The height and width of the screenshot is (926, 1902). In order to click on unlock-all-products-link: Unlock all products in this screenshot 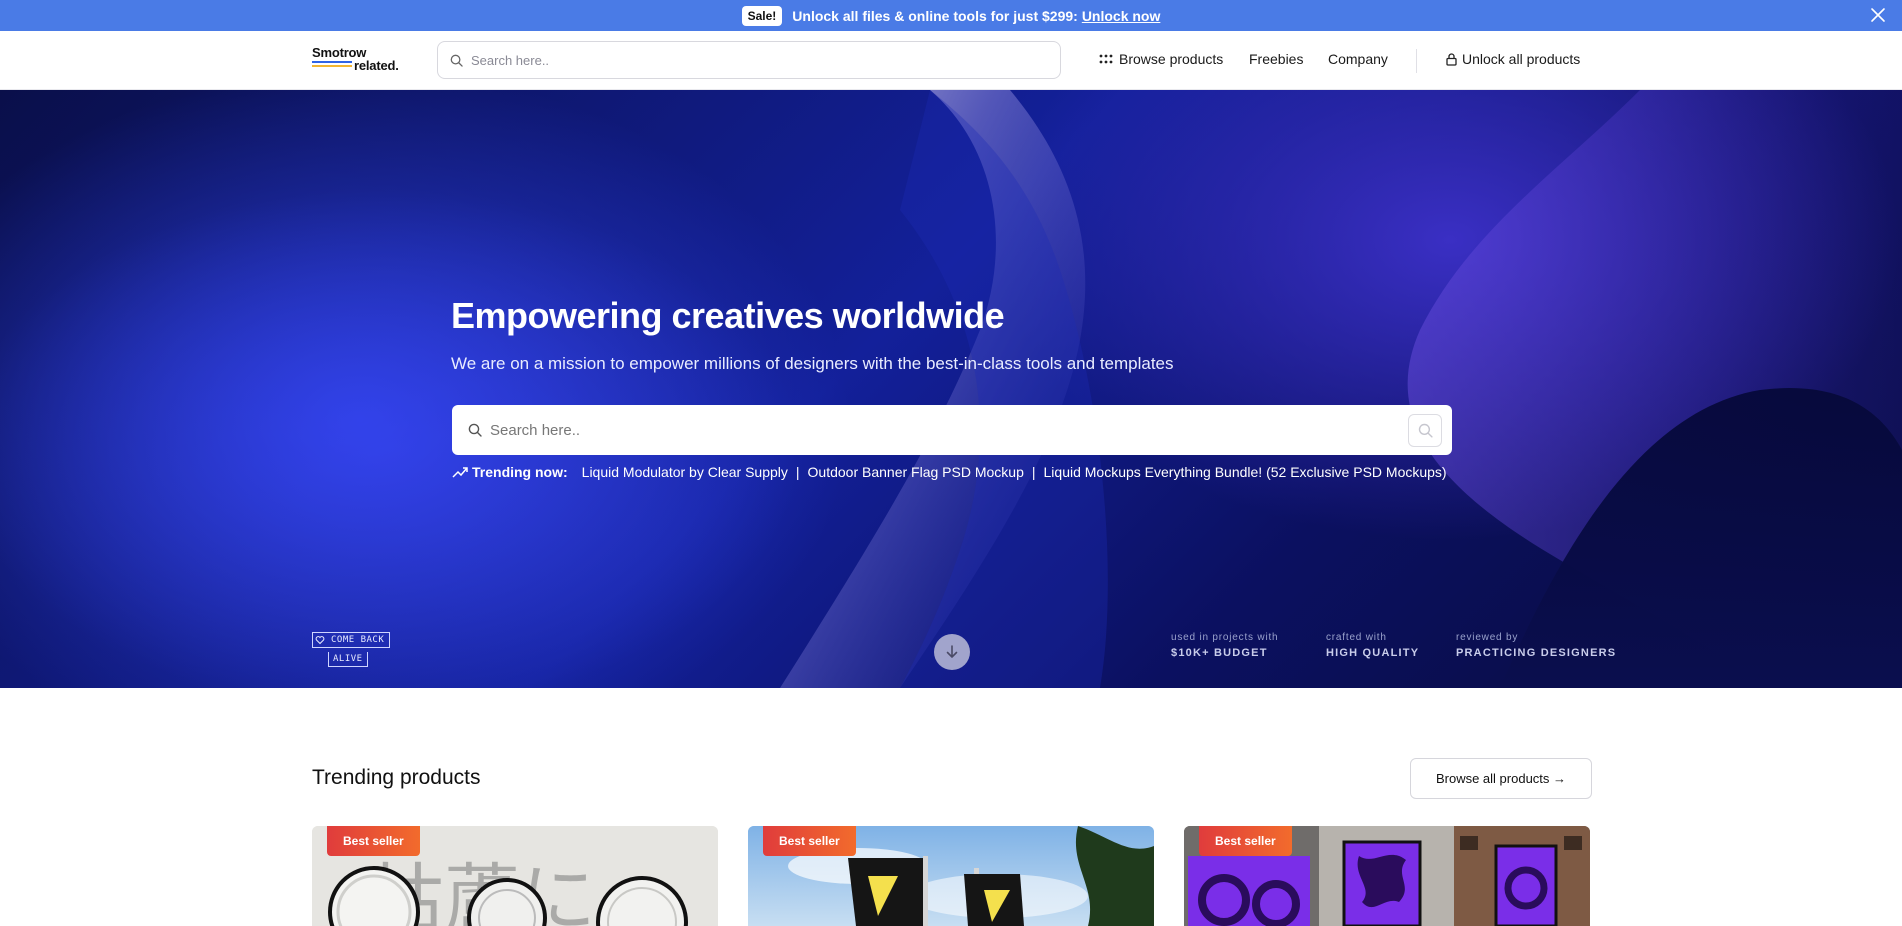, I will do `click(1513, 59)`.